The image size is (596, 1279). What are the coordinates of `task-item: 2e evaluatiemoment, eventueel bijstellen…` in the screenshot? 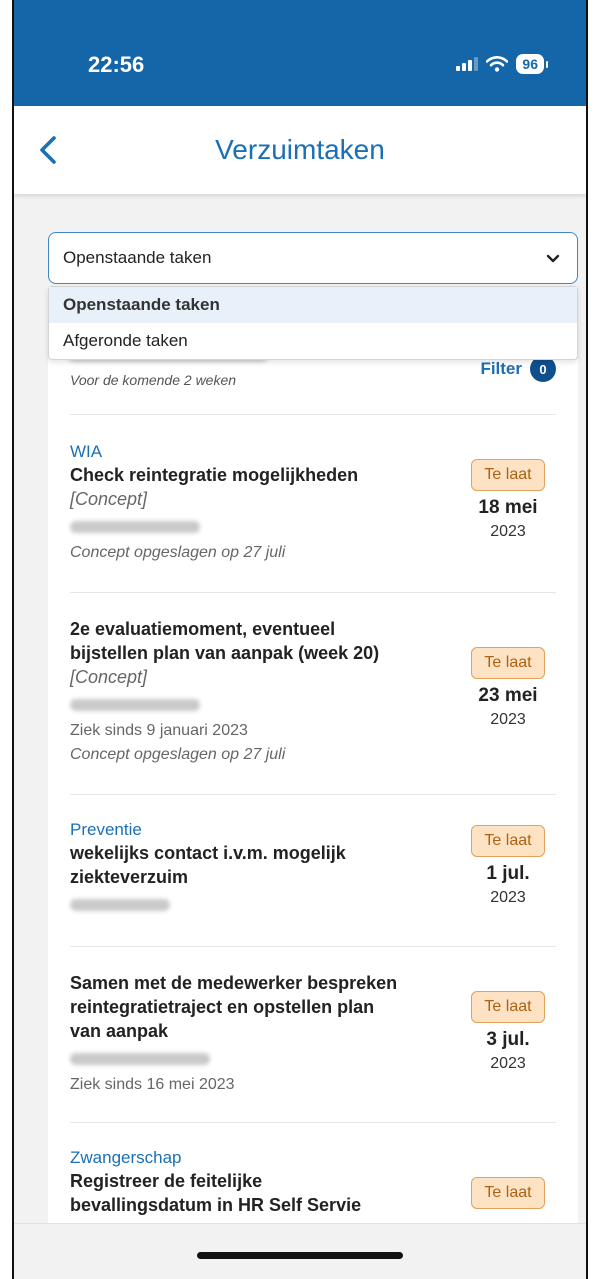 It's located at (313, 693).